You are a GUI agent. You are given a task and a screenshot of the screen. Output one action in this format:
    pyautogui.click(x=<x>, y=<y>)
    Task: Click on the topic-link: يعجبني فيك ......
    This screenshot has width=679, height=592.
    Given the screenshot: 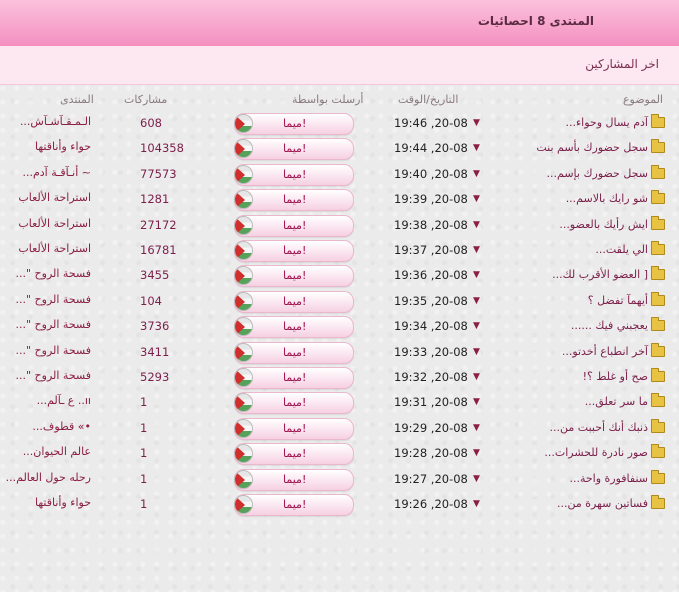 What is the action you would take?
    pyautogui.click(x=617, y=325)
    